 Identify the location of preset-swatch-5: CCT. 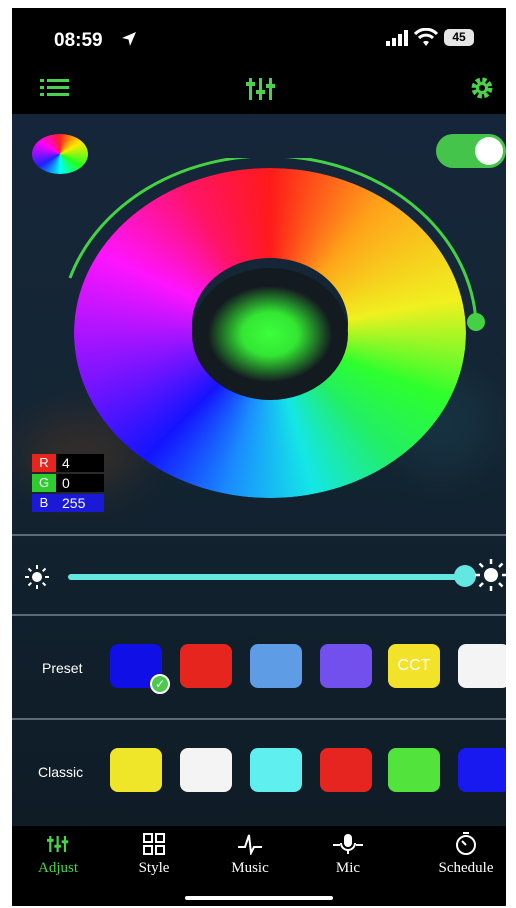
(414, 666).